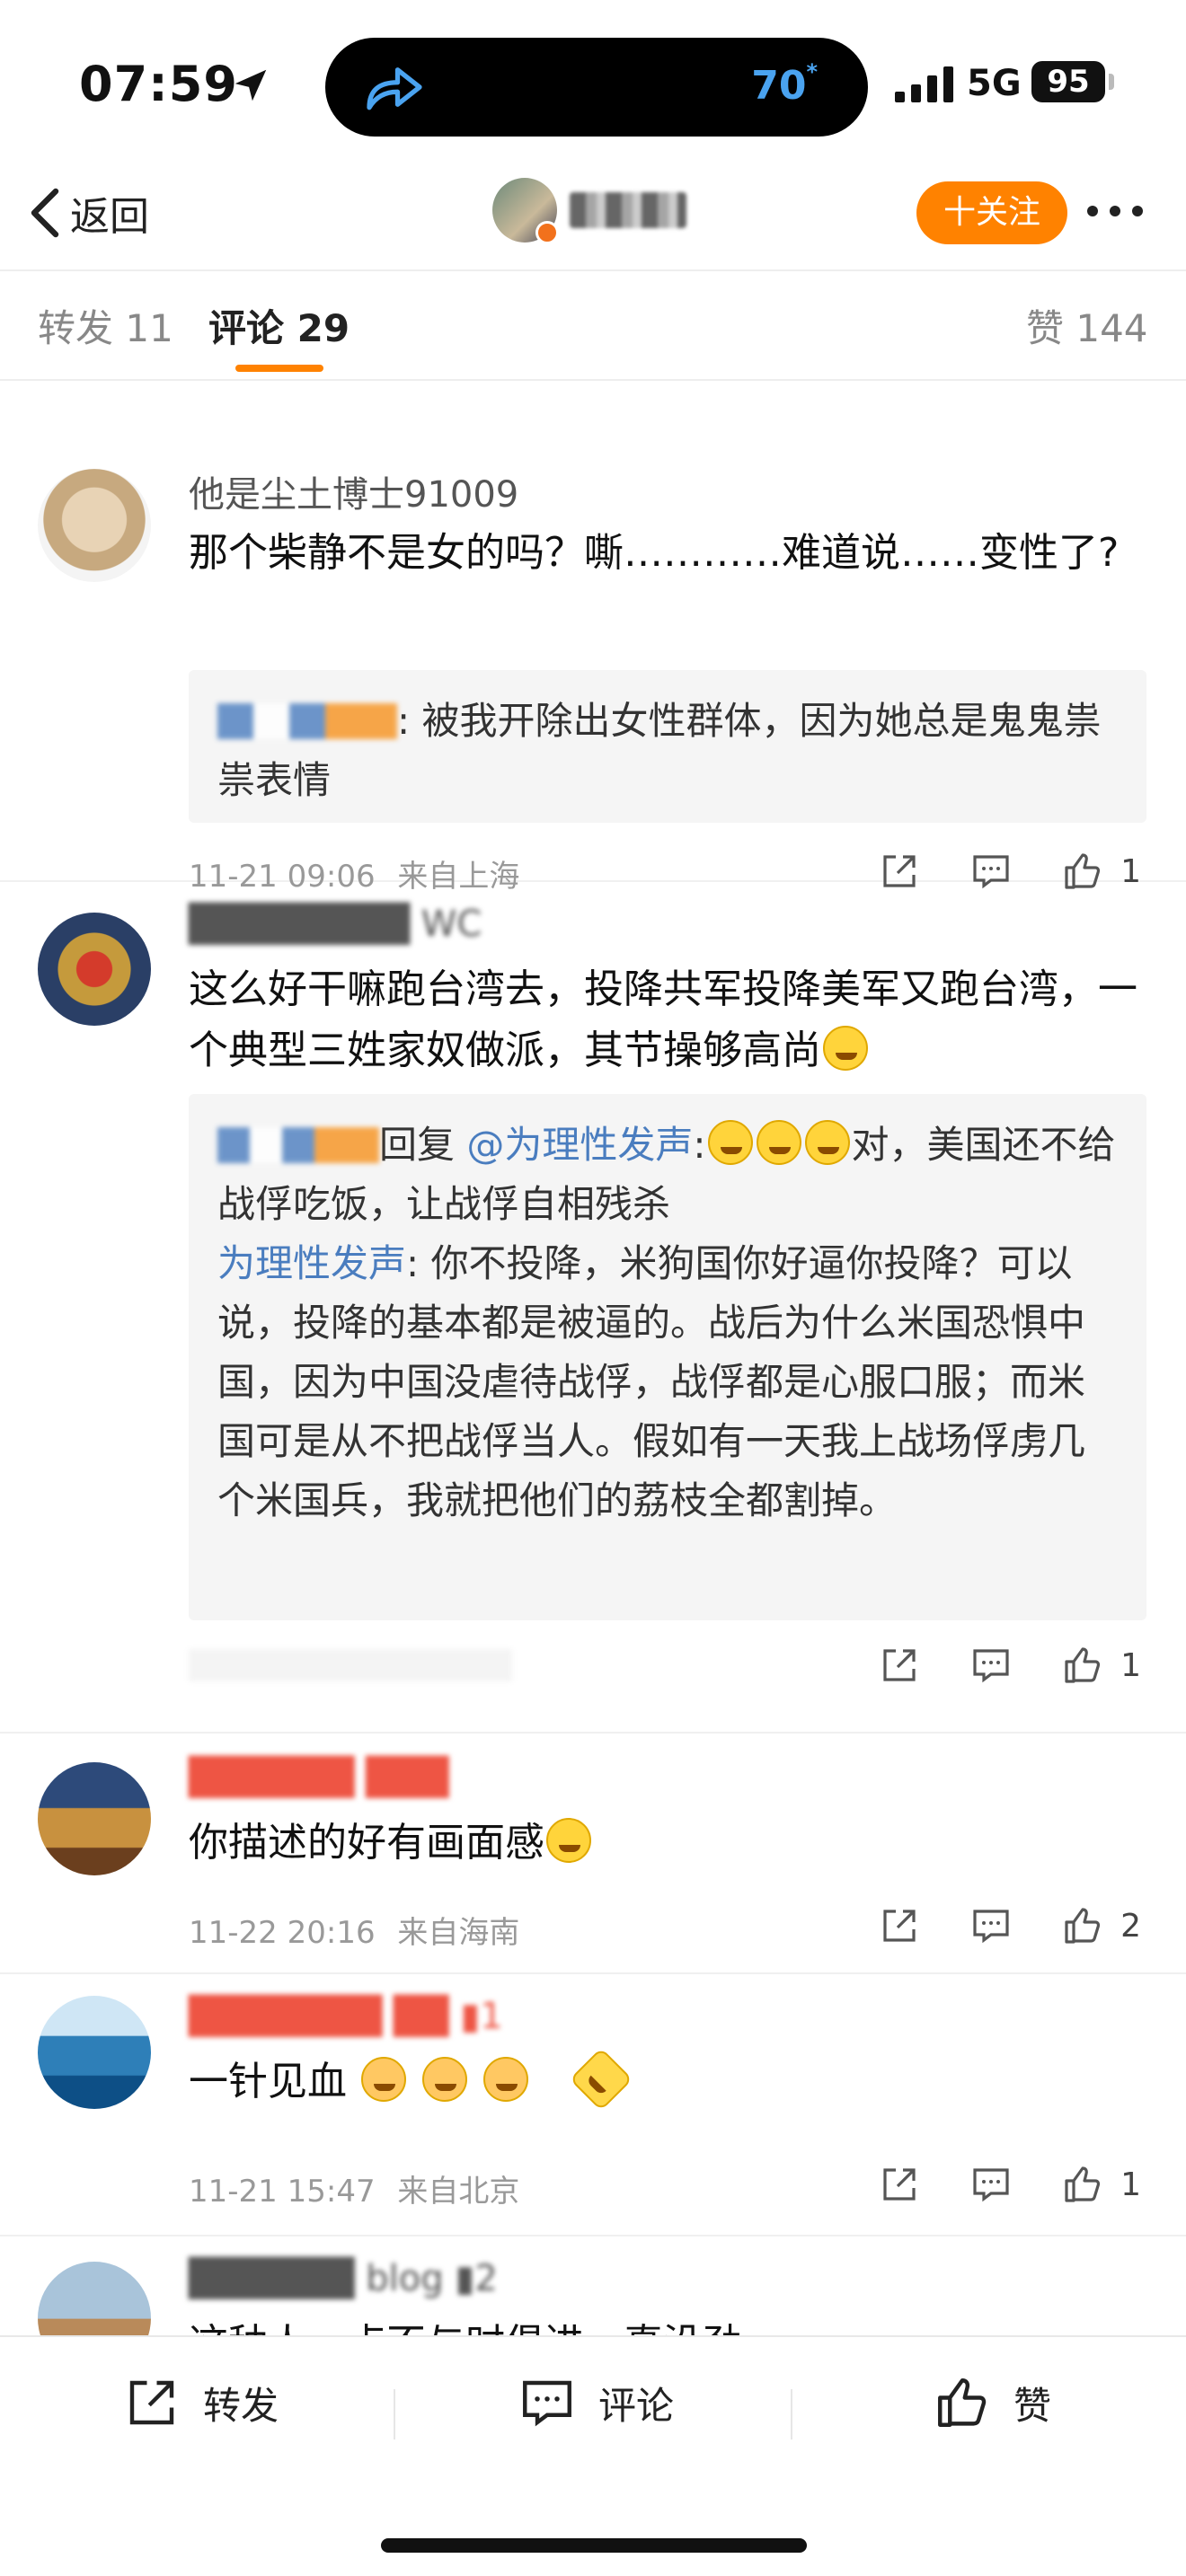 The image size is (1186, 2576). What do you see at coordinates (994, 83) in the screenshot?
I see `network-type: 5G` at bounding box center [994, 83].